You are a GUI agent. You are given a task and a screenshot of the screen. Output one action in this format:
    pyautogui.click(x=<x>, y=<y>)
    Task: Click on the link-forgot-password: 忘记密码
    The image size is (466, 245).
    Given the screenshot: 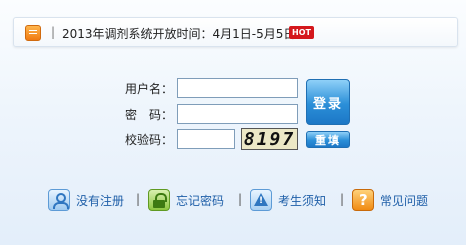 What is the action you would take?
    pyautogui.click(x=186, y=200)
    